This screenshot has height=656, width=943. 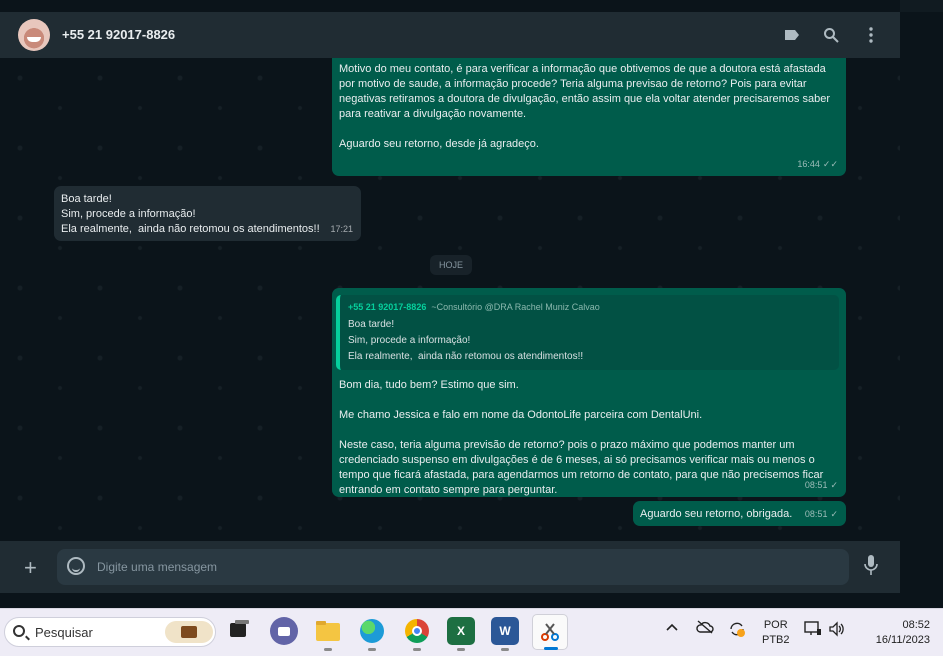 I want to click on snipping-tool-icon, so click(x=550, y=632).